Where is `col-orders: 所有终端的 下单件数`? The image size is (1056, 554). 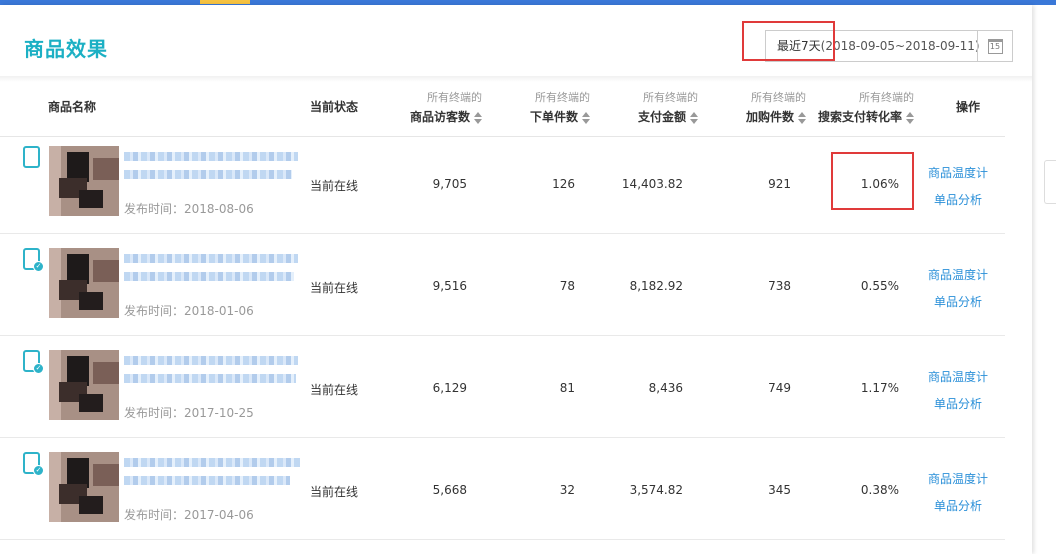
col-orders: 所有终端的 下单件数 is located at coordinates (544, 107).